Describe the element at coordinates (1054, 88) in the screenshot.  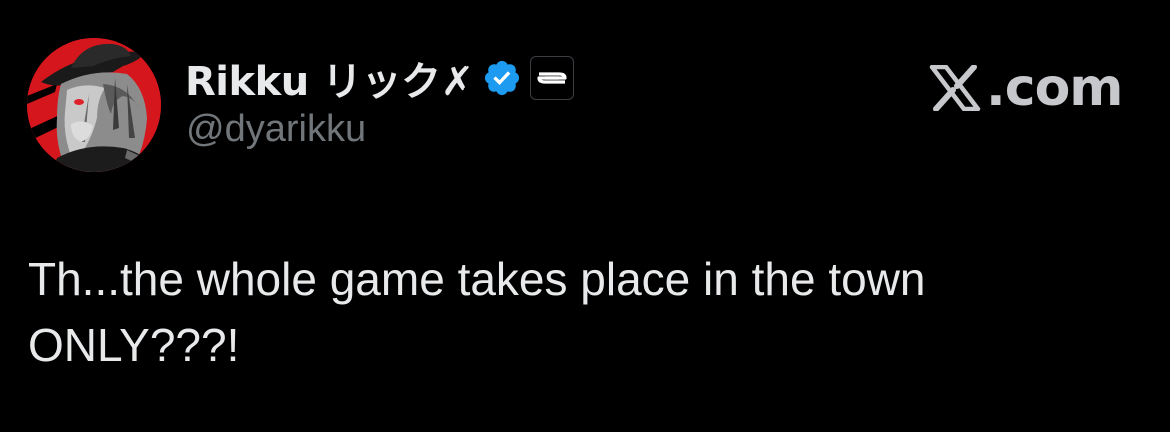
I see `domain-text: .com` at that location.